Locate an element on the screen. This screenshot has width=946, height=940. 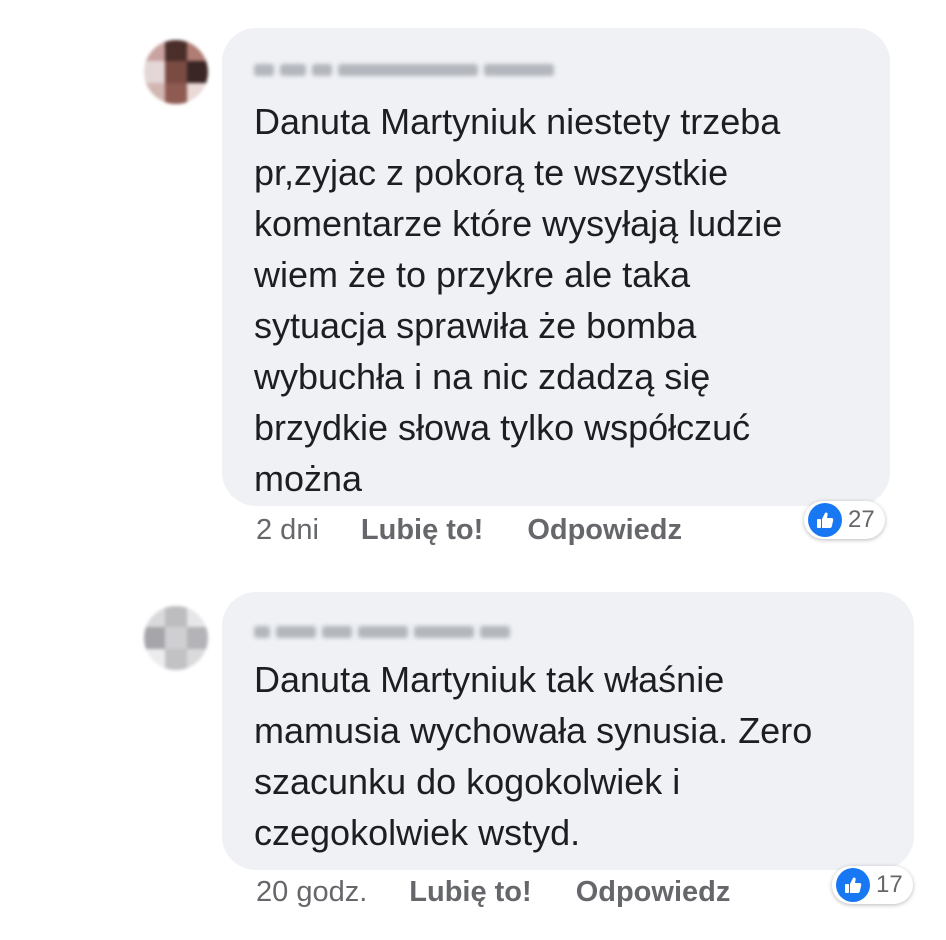
reaction-count: 27 is located at coordinates (861, 519).